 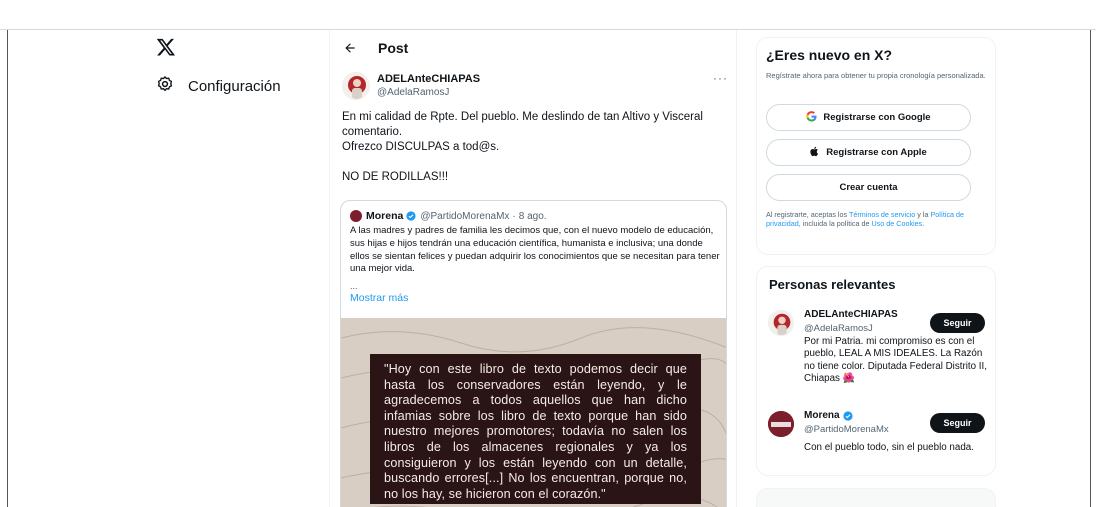 What do you see at coordinates (350, 48) in the screenshot?
I see `arrow-left-icon` at bounding box center [350, 48].